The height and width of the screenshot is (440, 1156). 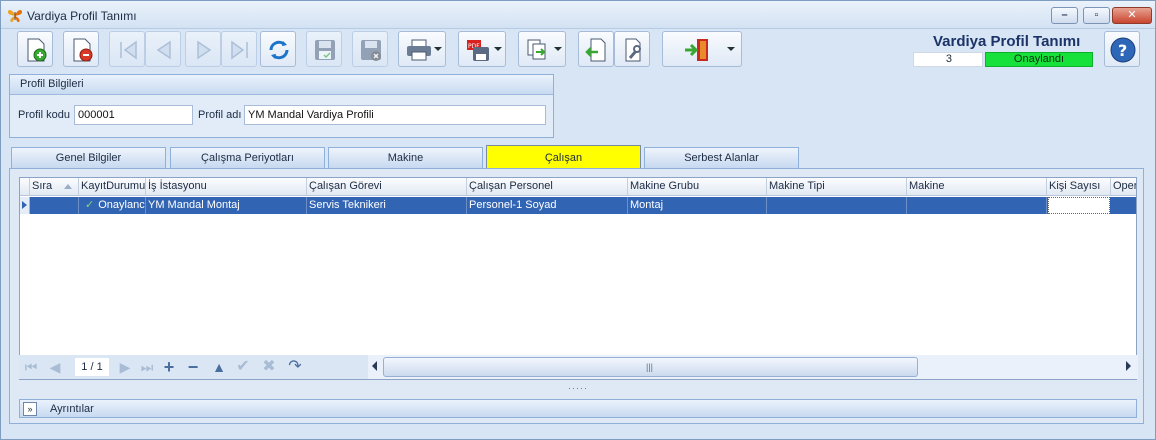 I want to click on column-header-calisan-gorevi: Çalışan Görevi, so click(x=387, y=187).